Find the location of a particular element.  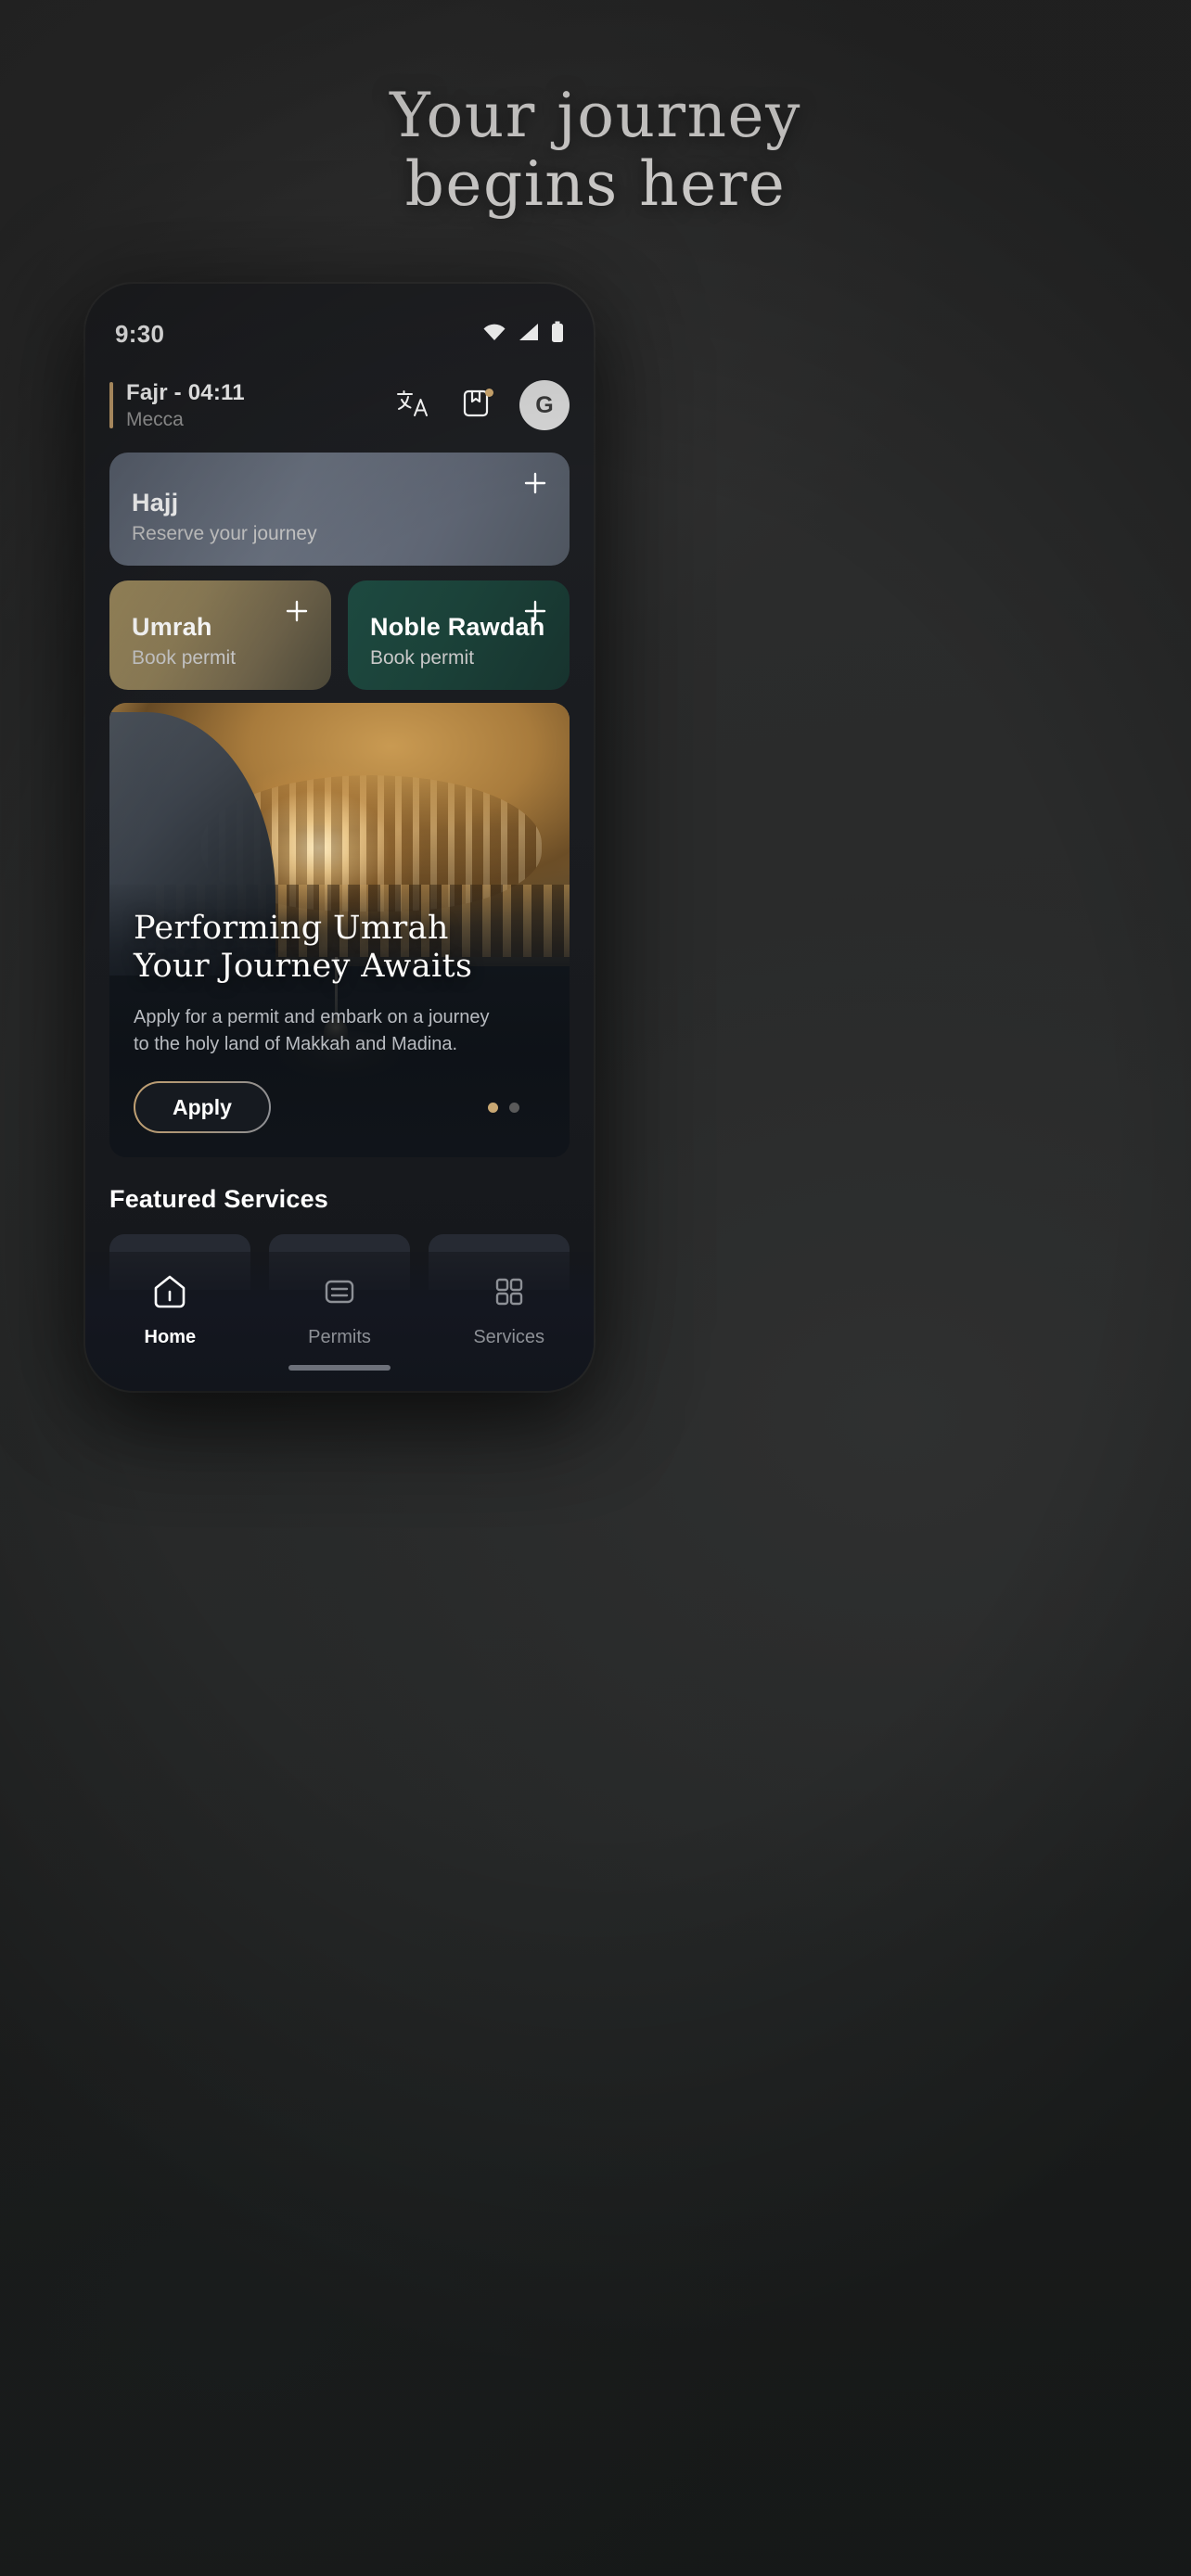

home-indicator is located at coordinates (339, 1368).